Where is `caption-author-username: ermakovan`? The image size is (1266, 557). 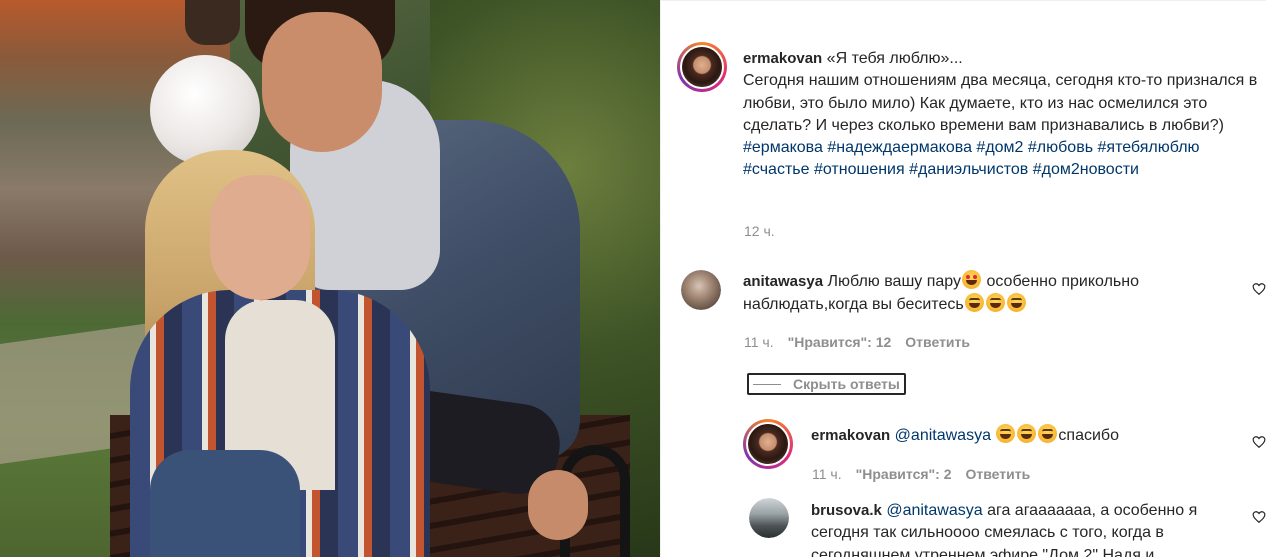
caption-author-username: ermakovan is located at coordinates (782, 58).